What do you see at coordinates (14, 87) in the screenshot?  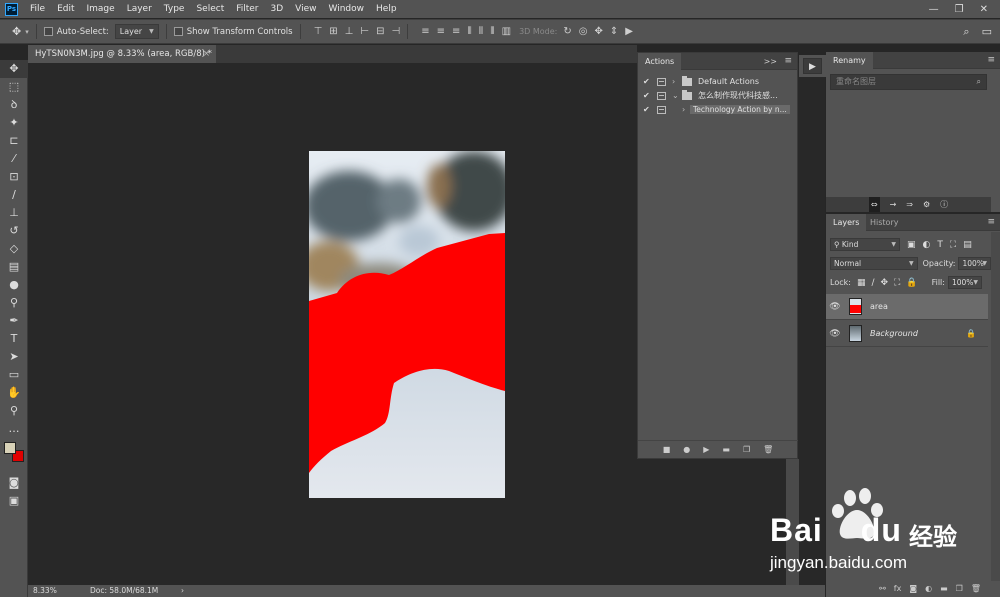 I see `marquee-tool-icon: ⬚` at bounding box center [14, 87].